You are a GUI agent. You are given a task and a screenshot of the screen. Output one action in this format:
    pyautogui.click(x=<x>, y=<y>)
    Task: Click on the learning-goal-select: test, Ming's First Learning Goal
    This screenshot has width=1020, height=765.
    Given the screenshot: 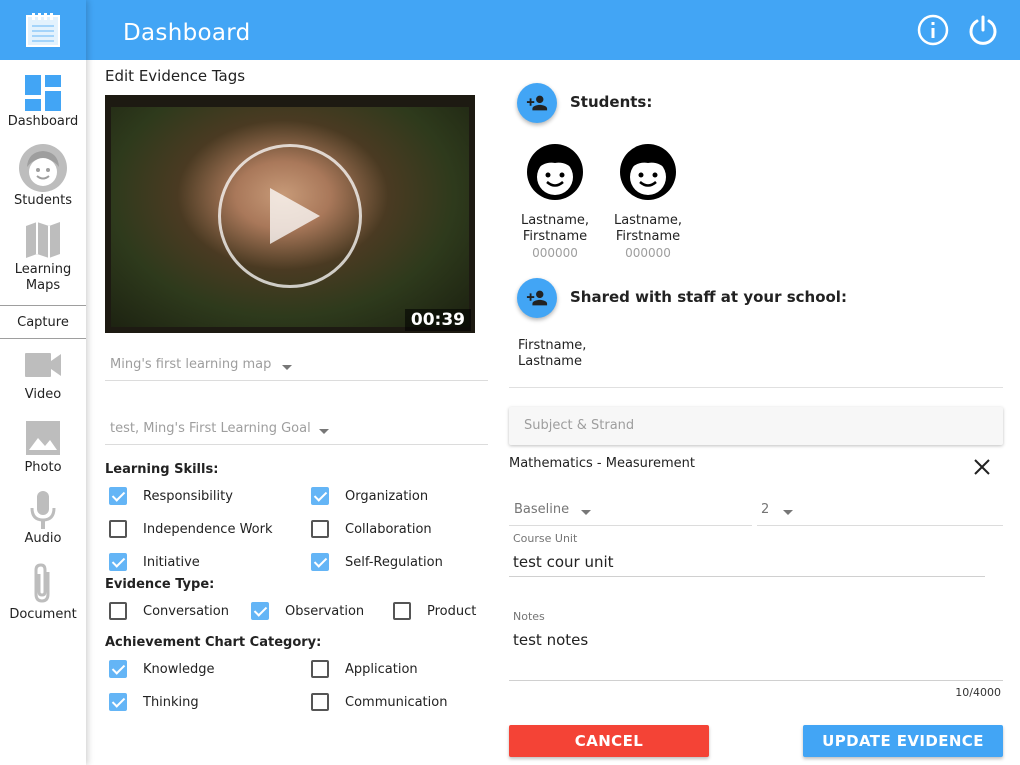 What is the action you would take?
    pyautogui.click(x=296, y=432)
    